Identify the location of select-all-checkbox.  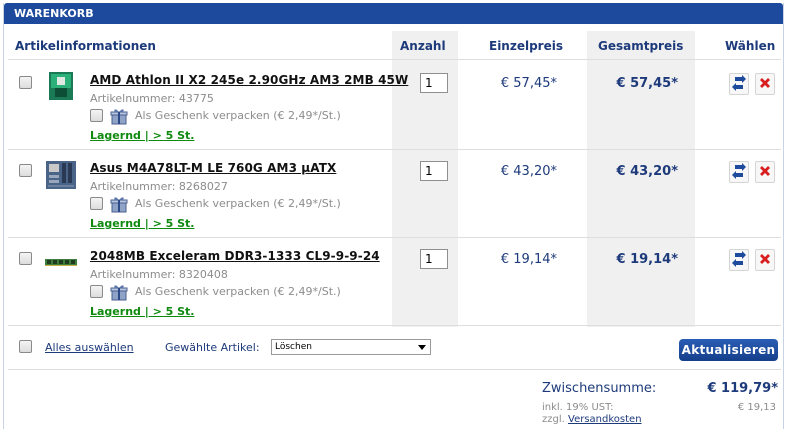
(25, 346).